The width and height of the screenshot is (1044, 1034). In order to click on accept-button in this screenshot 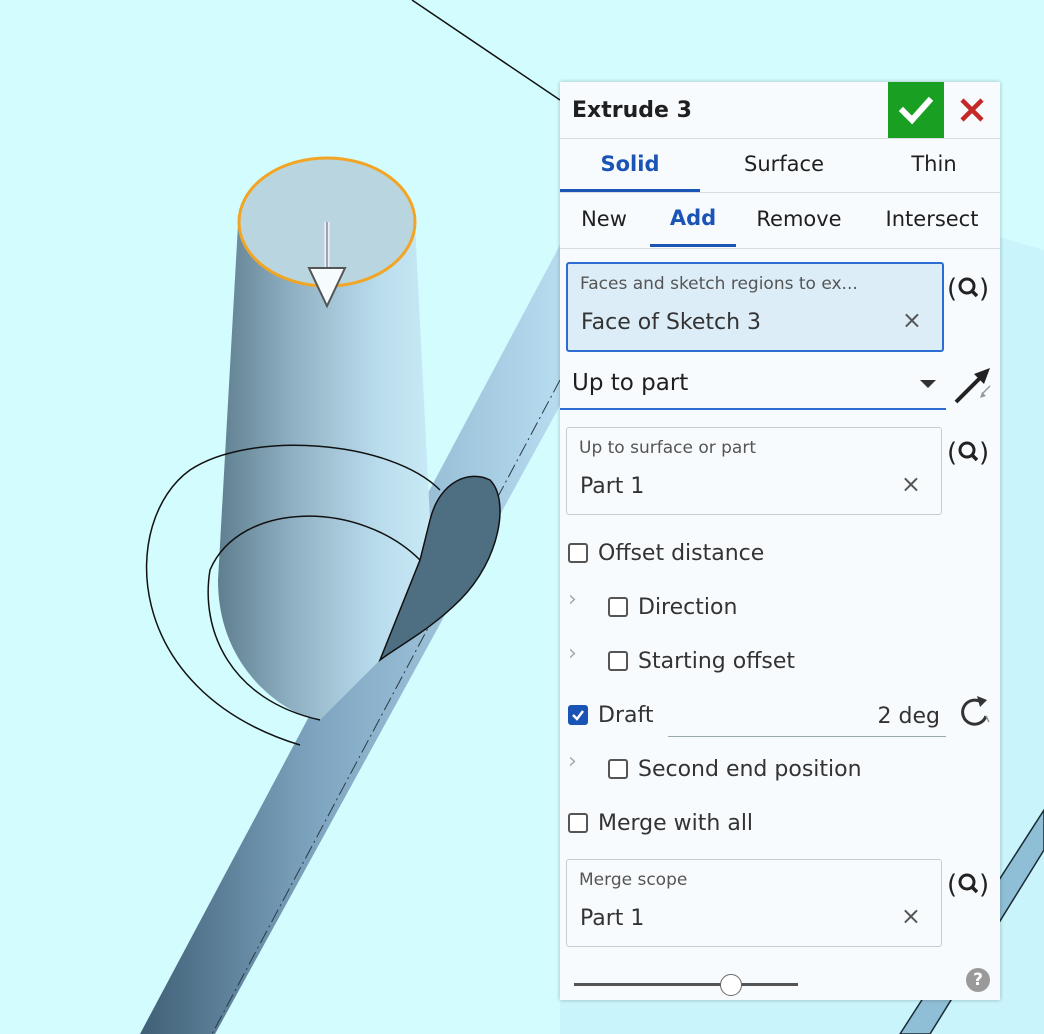, I will do `click(916, 110)`.